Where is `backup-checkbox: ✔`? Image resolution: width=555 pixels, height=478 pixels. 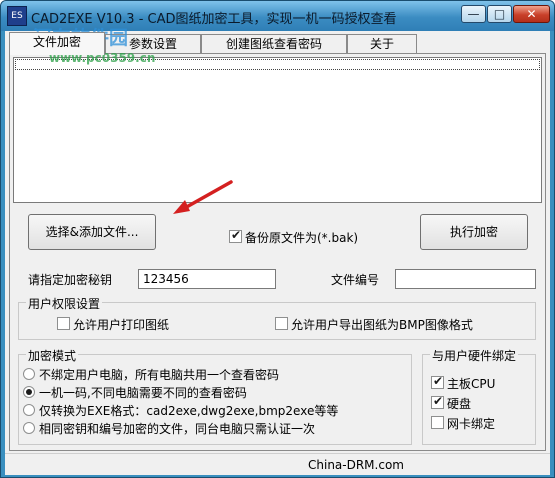 backup-checkbox: ✔ is located at coordinates (235, 235).